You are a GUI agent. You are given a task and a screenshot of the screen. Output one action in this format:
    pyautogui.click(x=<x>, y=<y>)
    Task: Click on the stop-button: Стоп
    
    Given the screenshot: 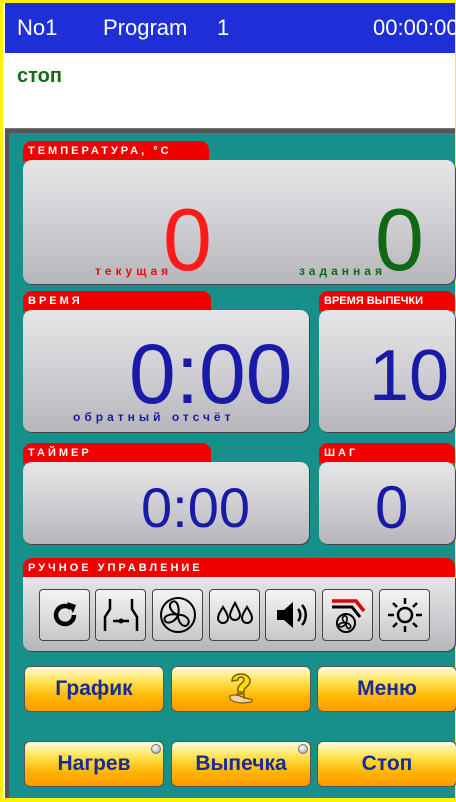 What is the action you would take?
    pyautogui.click(x=386, y=764)
    